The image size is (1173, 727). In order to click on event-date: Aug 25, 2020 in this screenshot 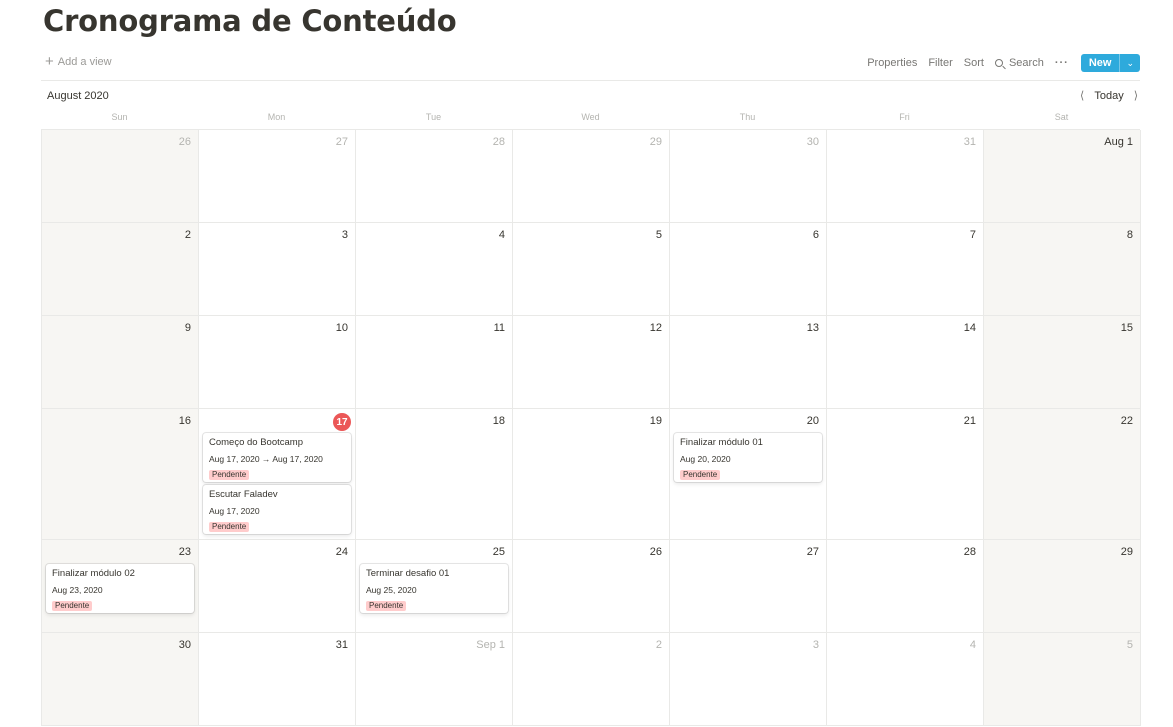, I will do `click(391, 590)`.